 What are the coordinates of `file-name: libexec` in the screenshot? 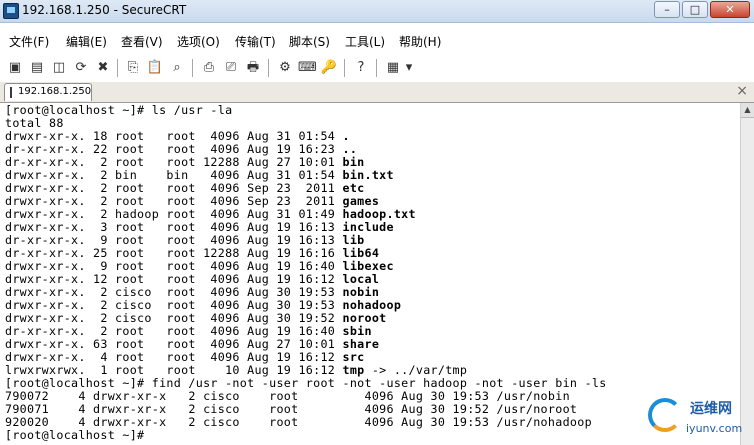 It's located at (368, 266).